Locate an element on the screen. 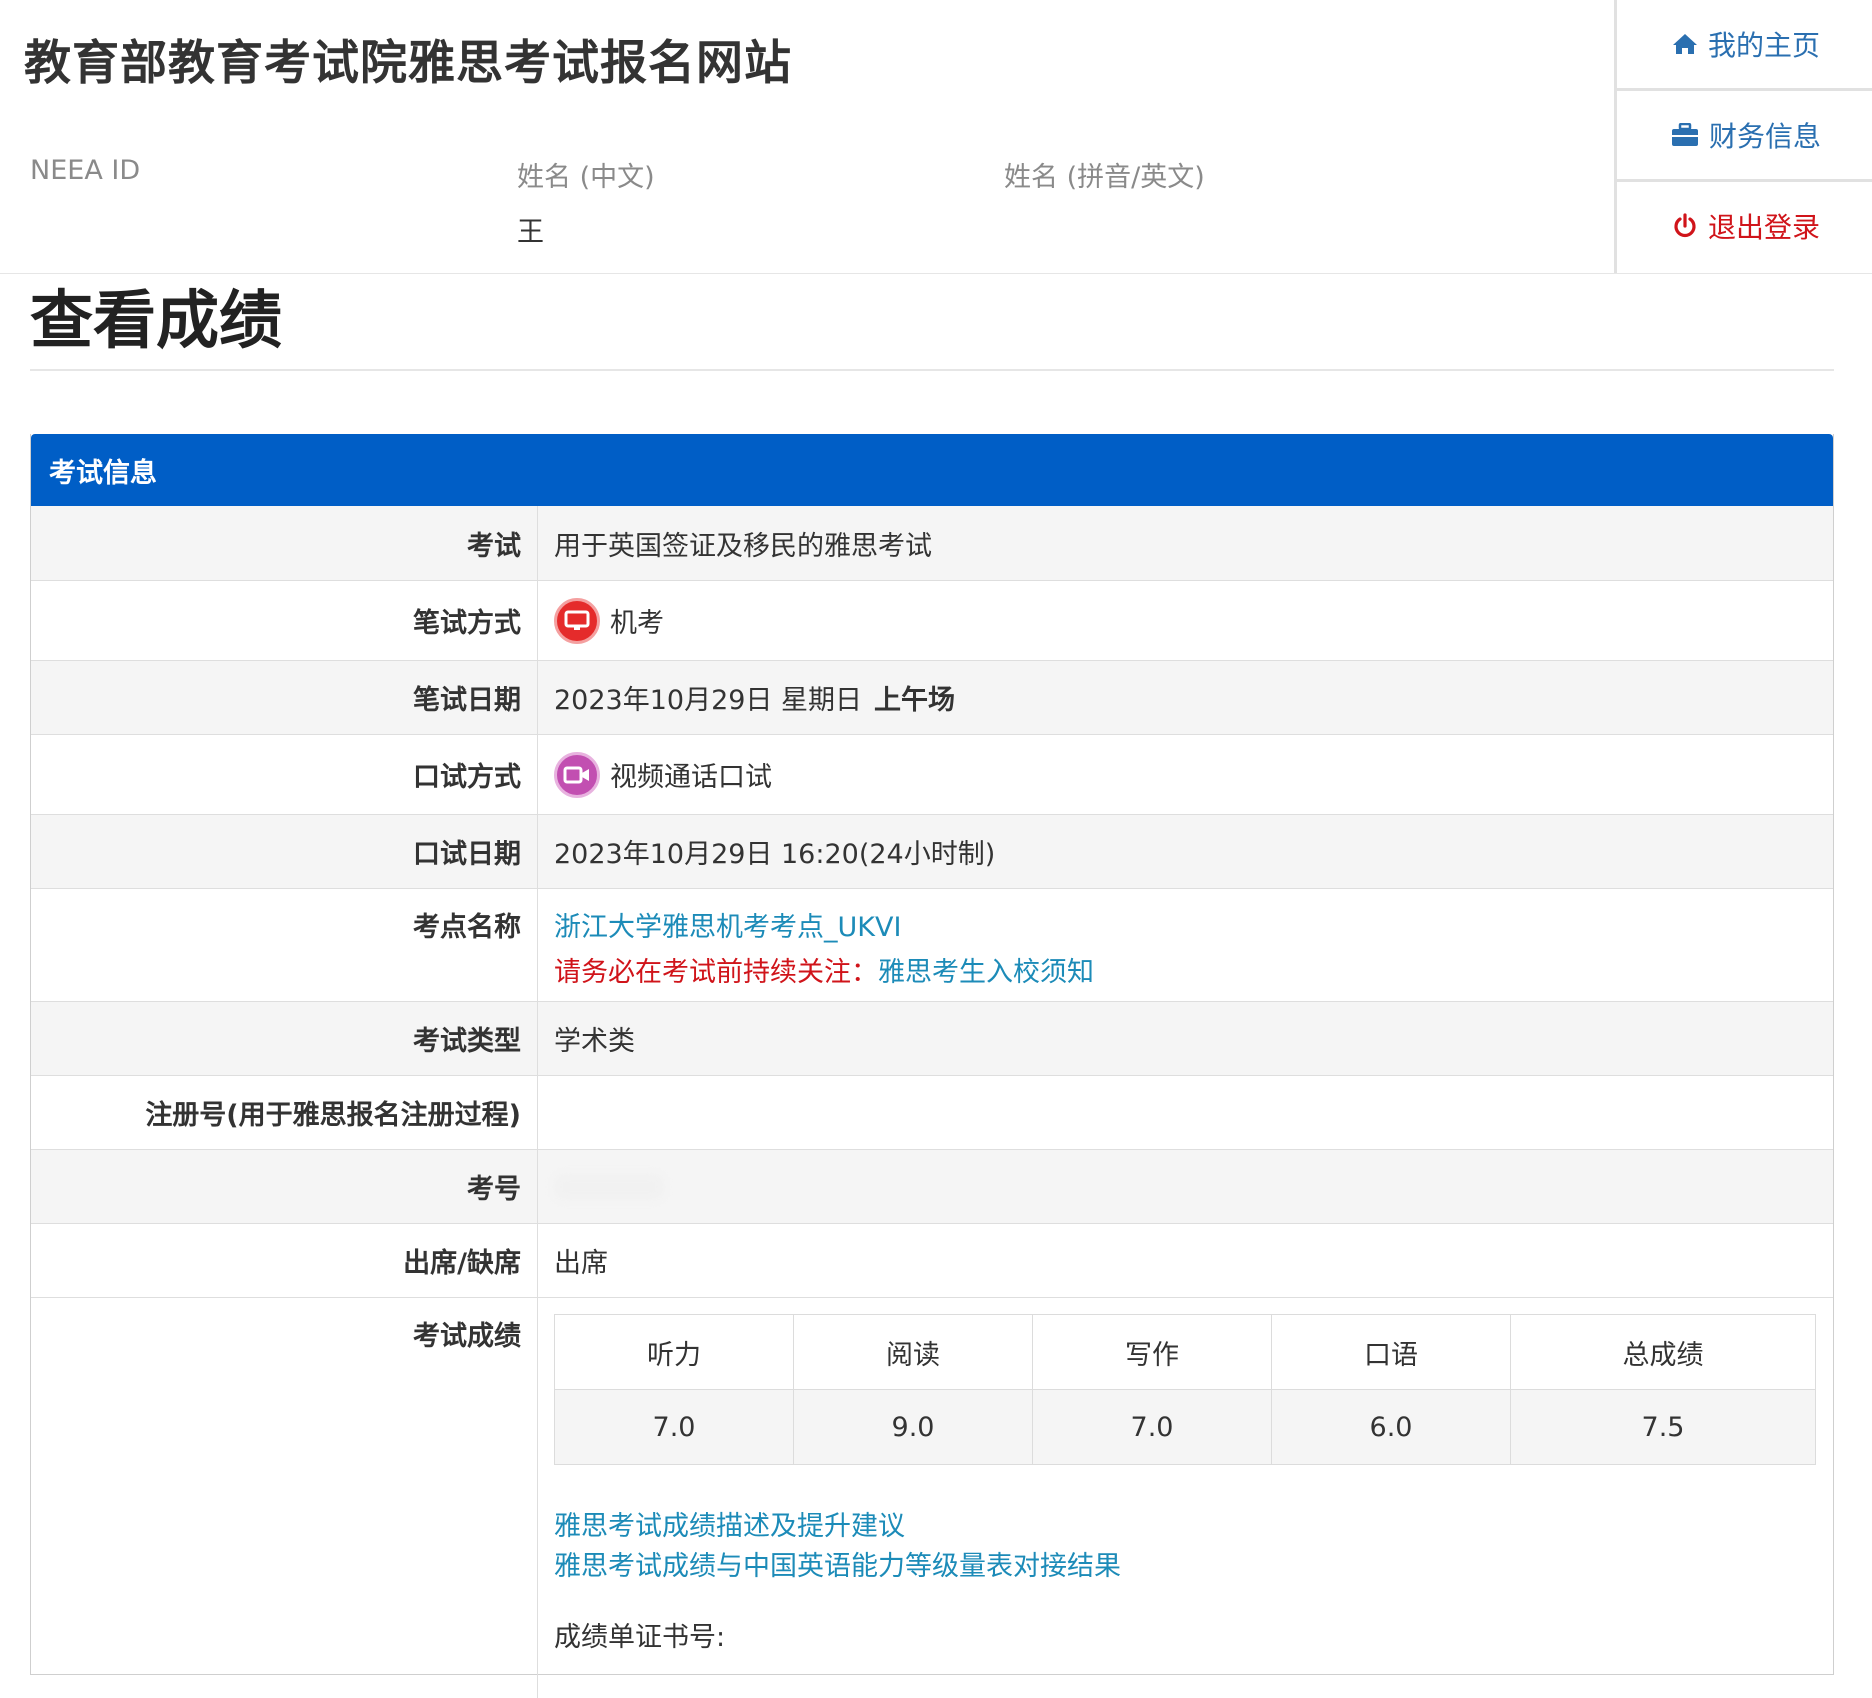 This screenshot has height=1698, width=1872. written-date-text: 2023年10月29日 星期日 is located at coordinates (708, 700).